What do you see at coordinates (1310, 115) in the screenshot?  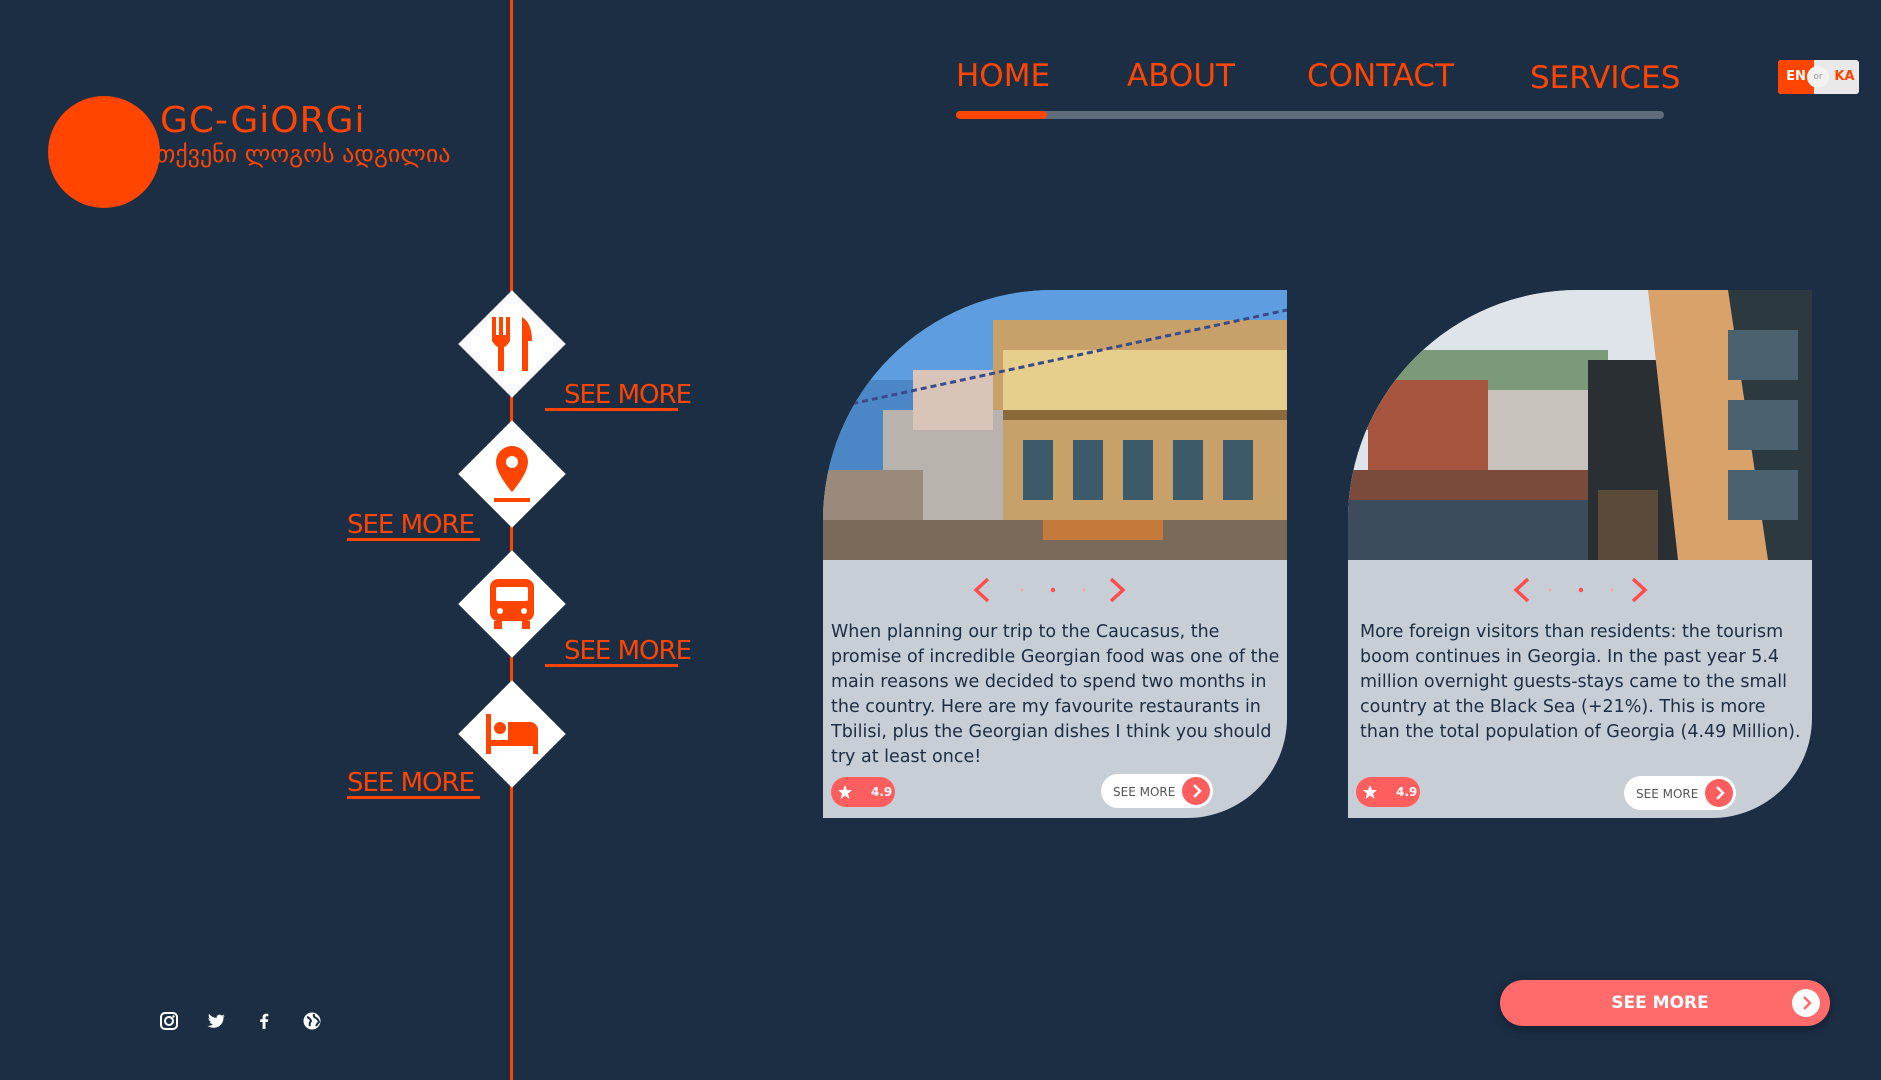 I see `nav-indicator-track` at bounding box center [1310, 115].